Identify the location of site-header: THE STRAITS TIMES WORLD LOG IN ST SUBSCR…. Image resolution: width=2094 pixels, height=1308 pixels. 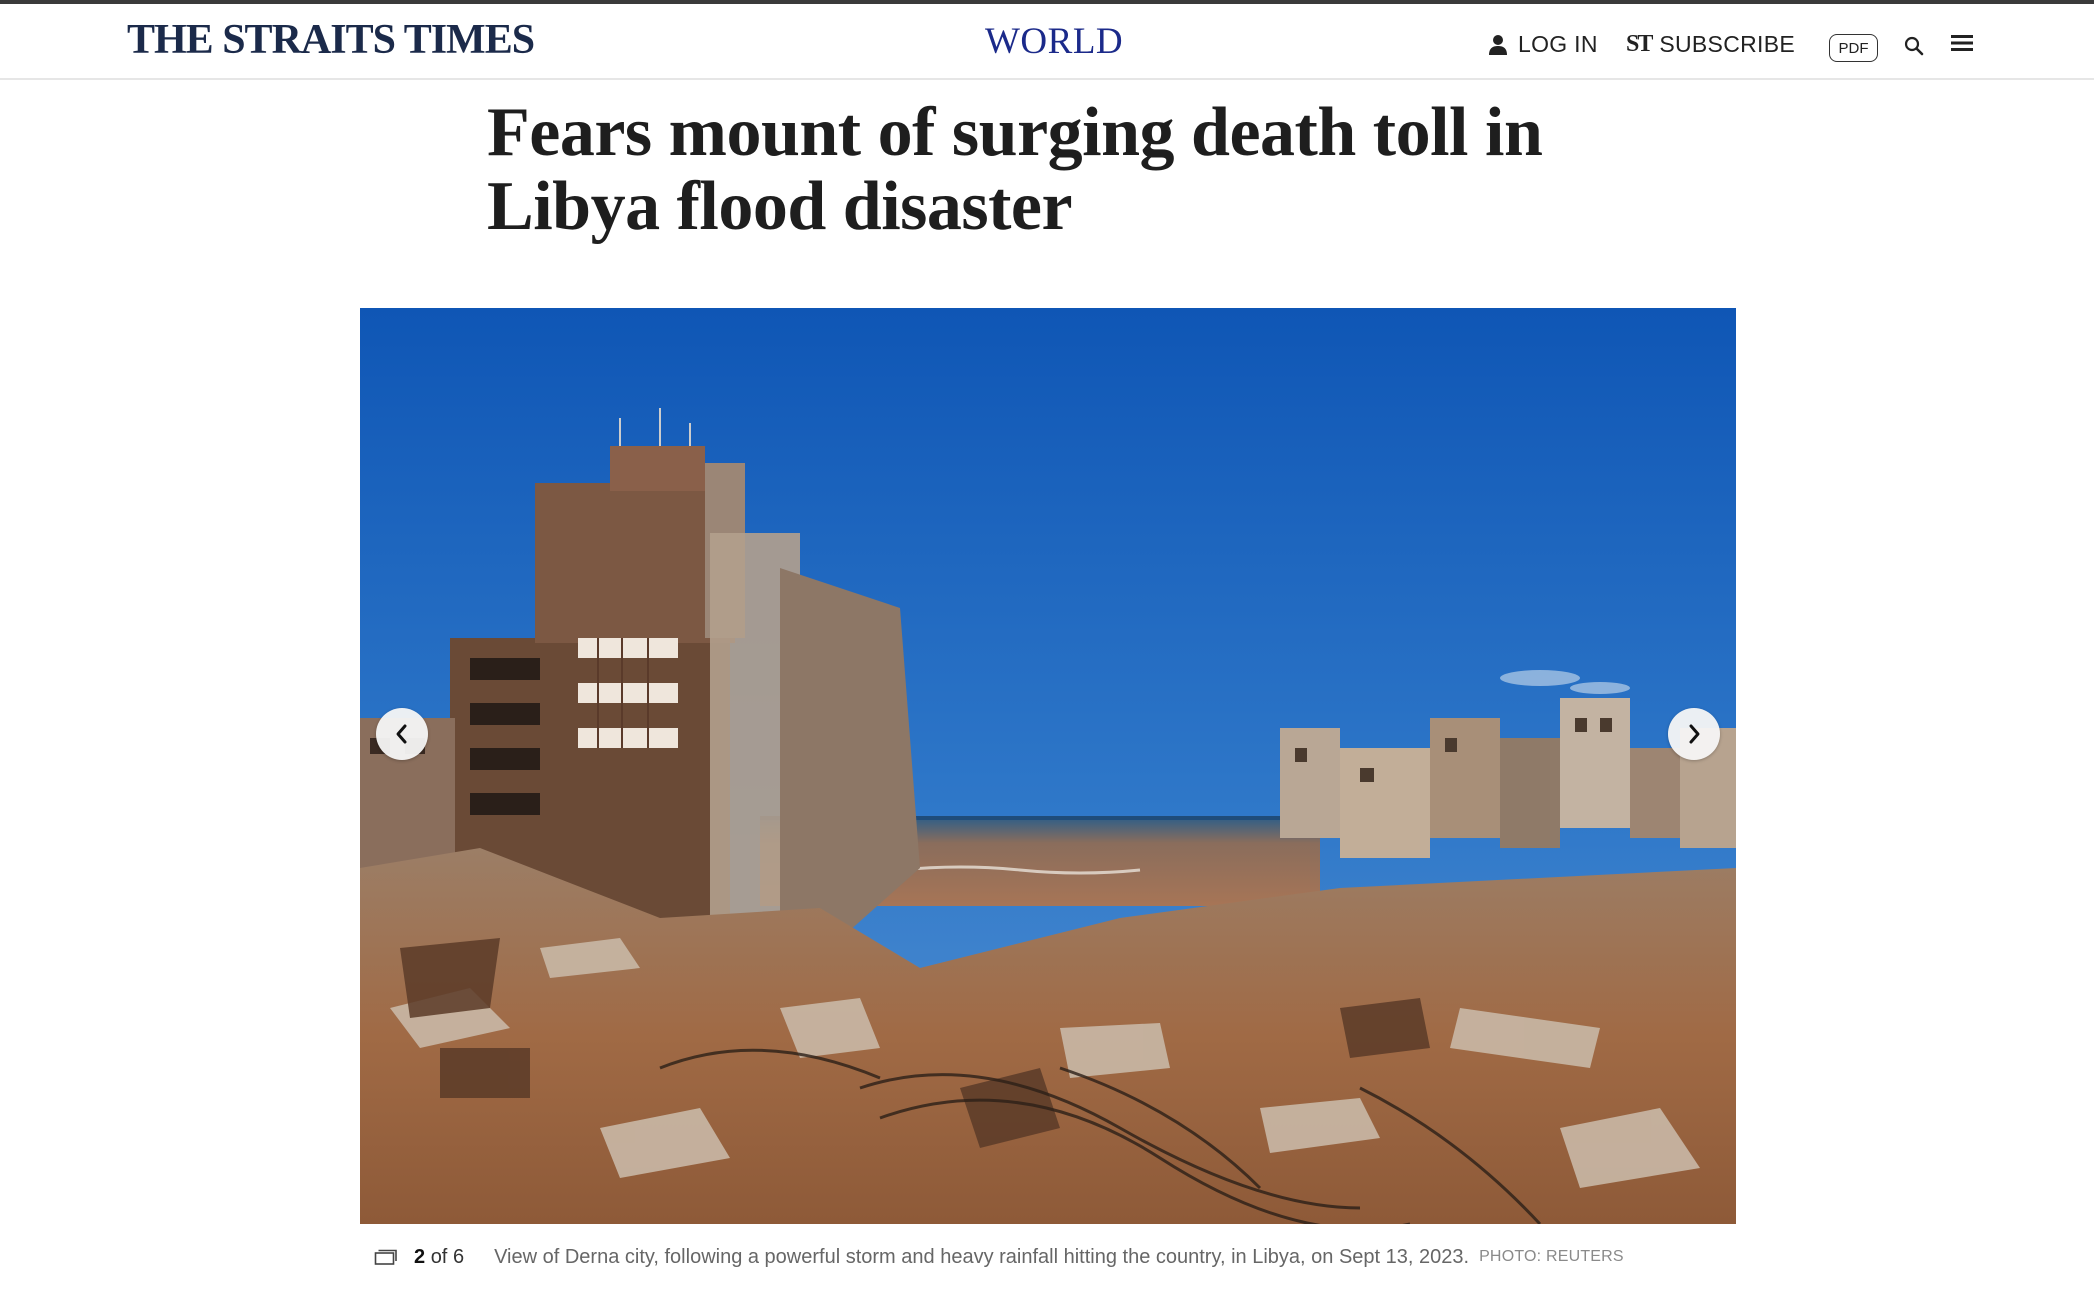
(1047, 42).